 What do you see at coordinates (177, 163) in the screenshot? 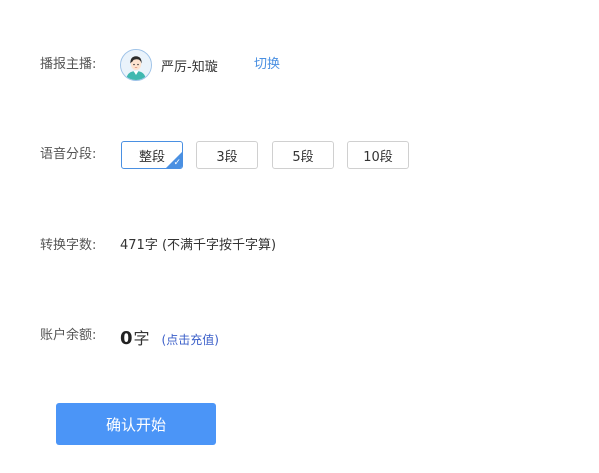
I see `check-icon: ✓` at bounding box center [177, 163].